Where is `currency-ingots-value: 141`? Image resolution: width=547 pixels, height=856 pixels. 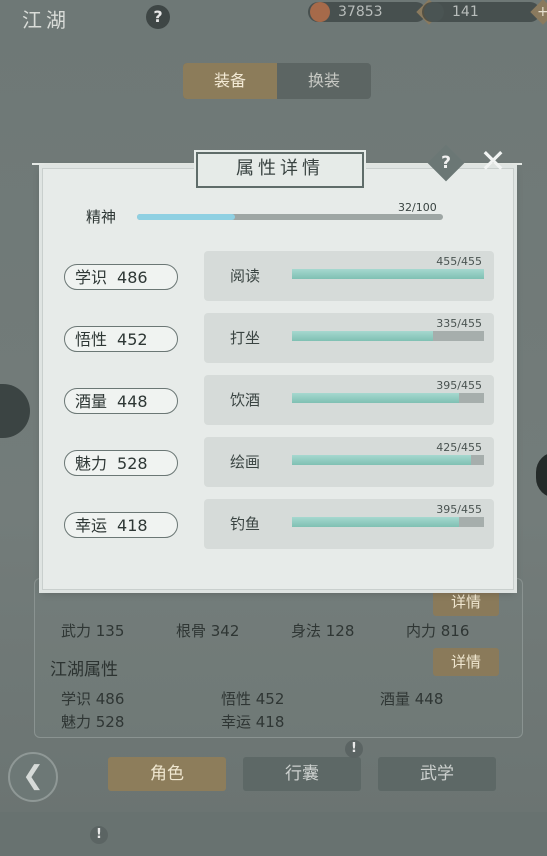
currency-ingots-value: 141 is located at coordinates (465, 12).